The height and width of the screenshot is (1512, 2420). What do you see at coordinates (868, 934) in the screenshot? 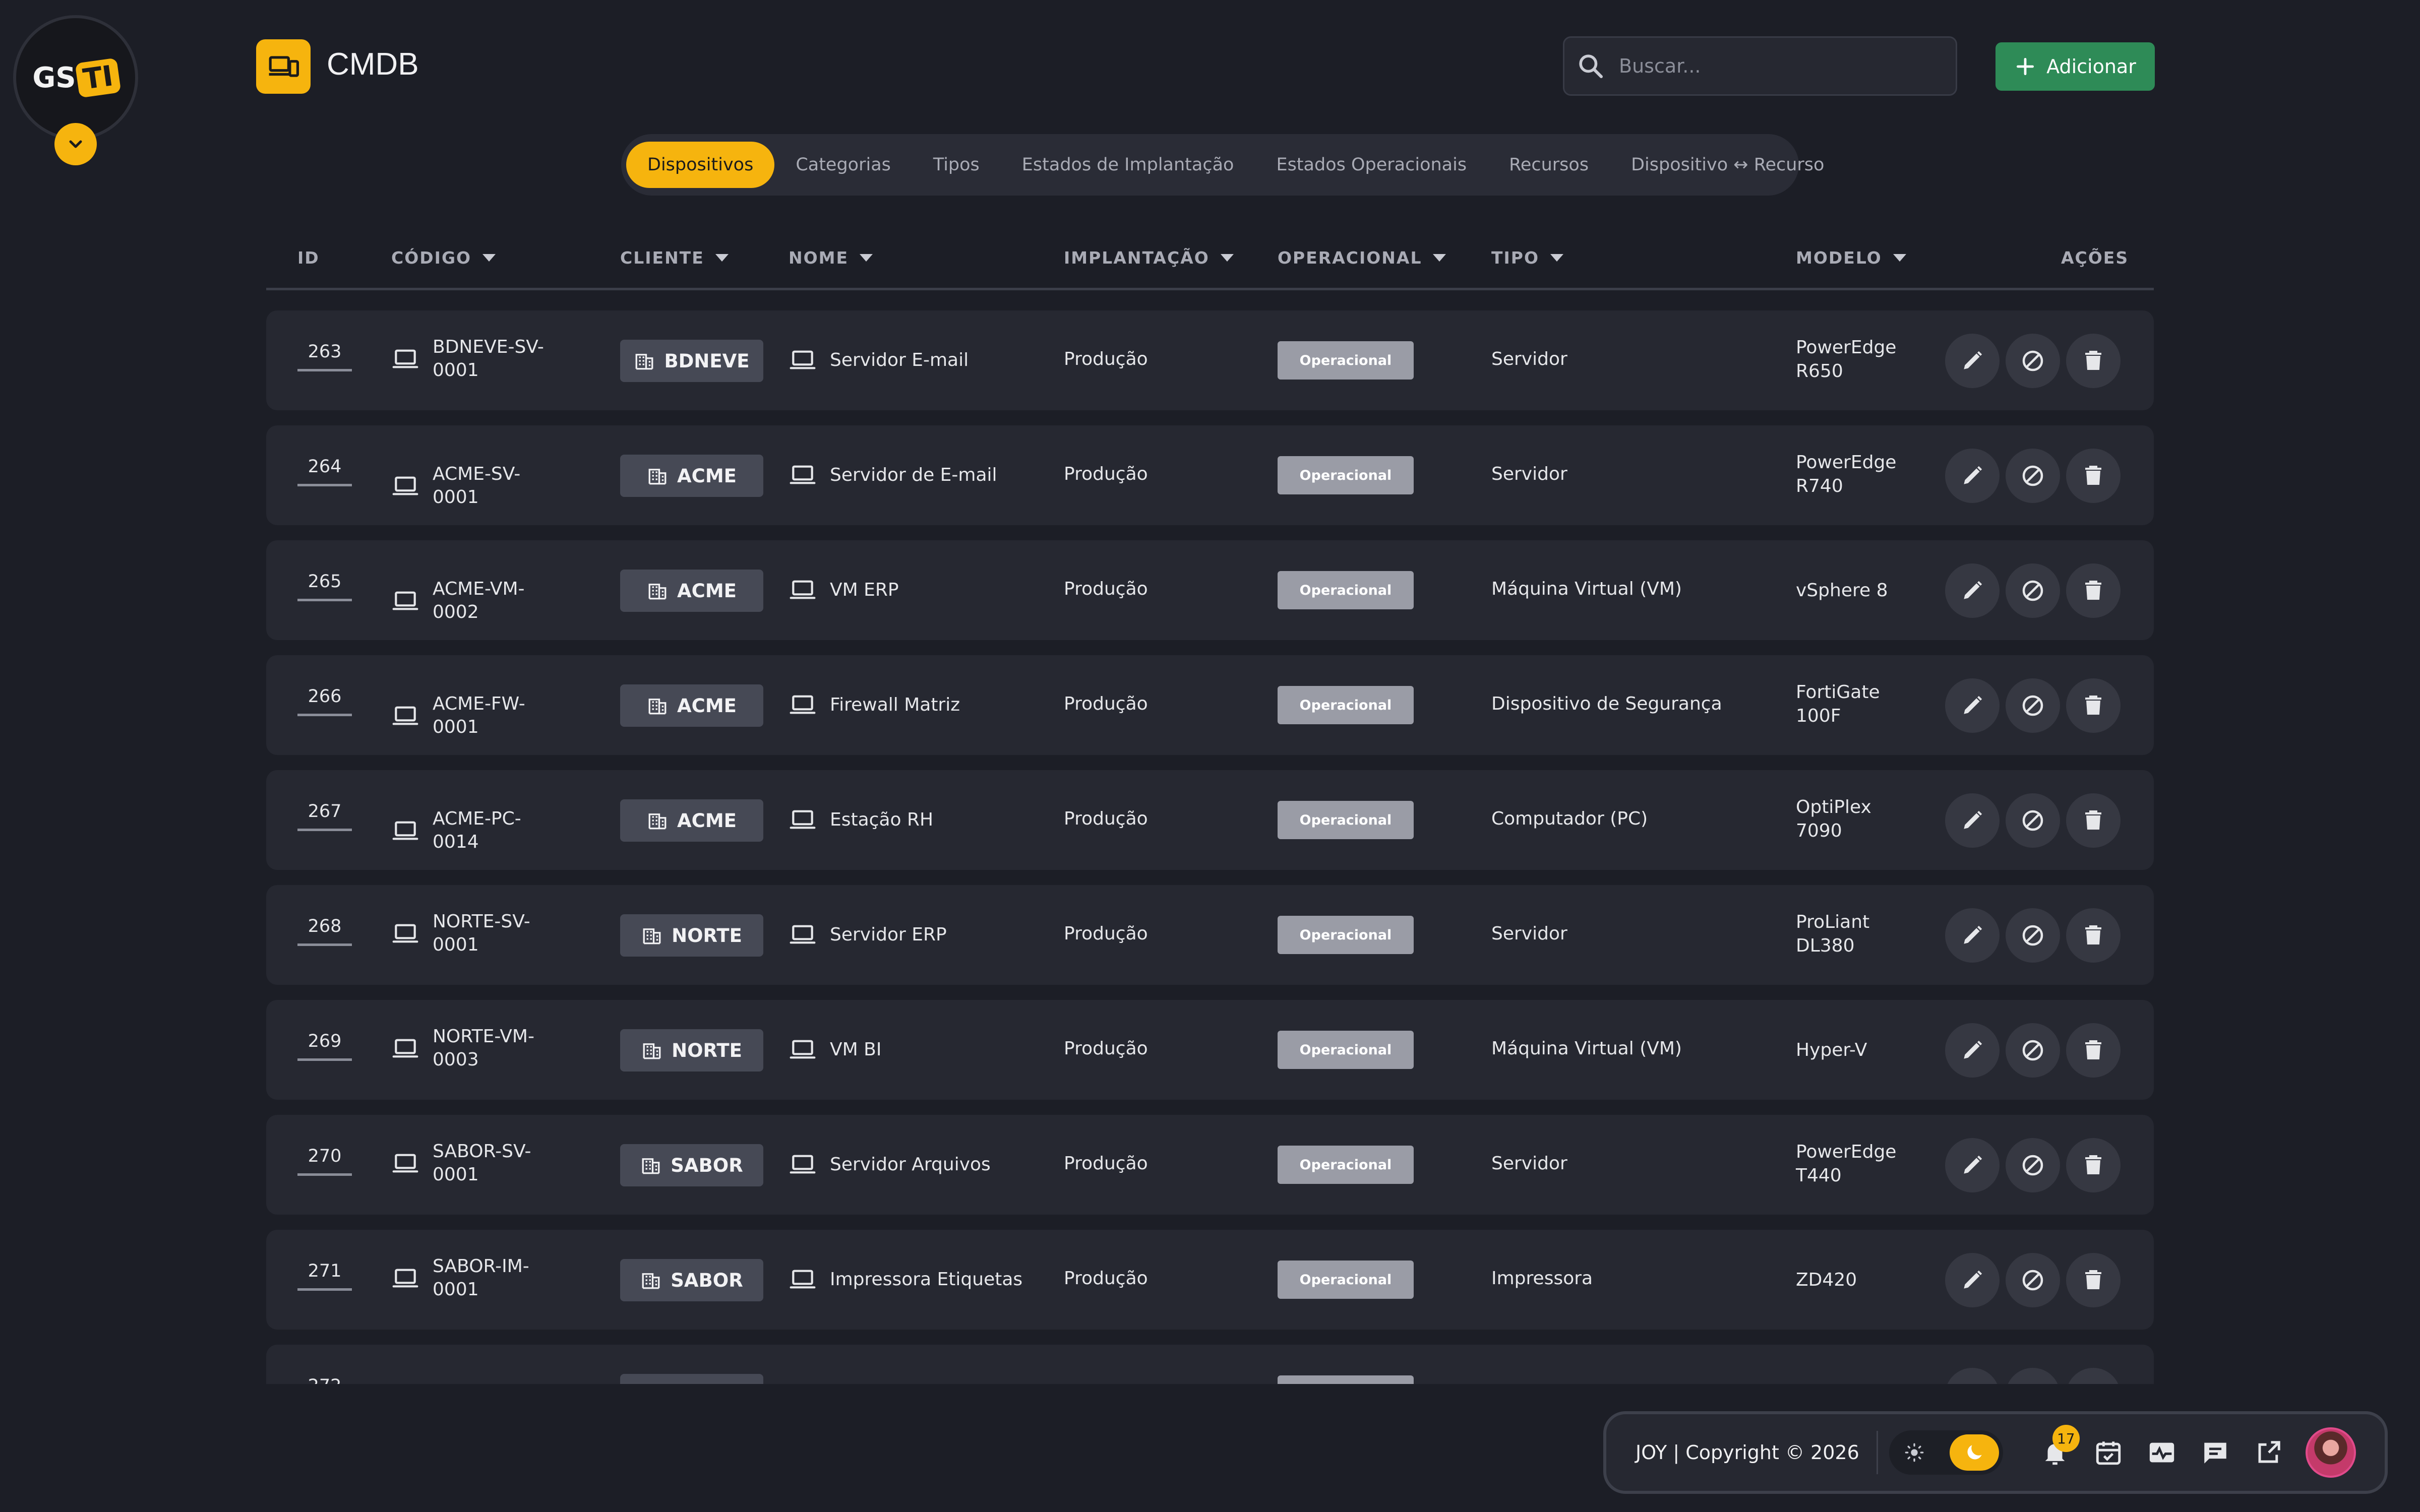
I see `row-name: Servidor ERP` at bounding box center [868, 934].